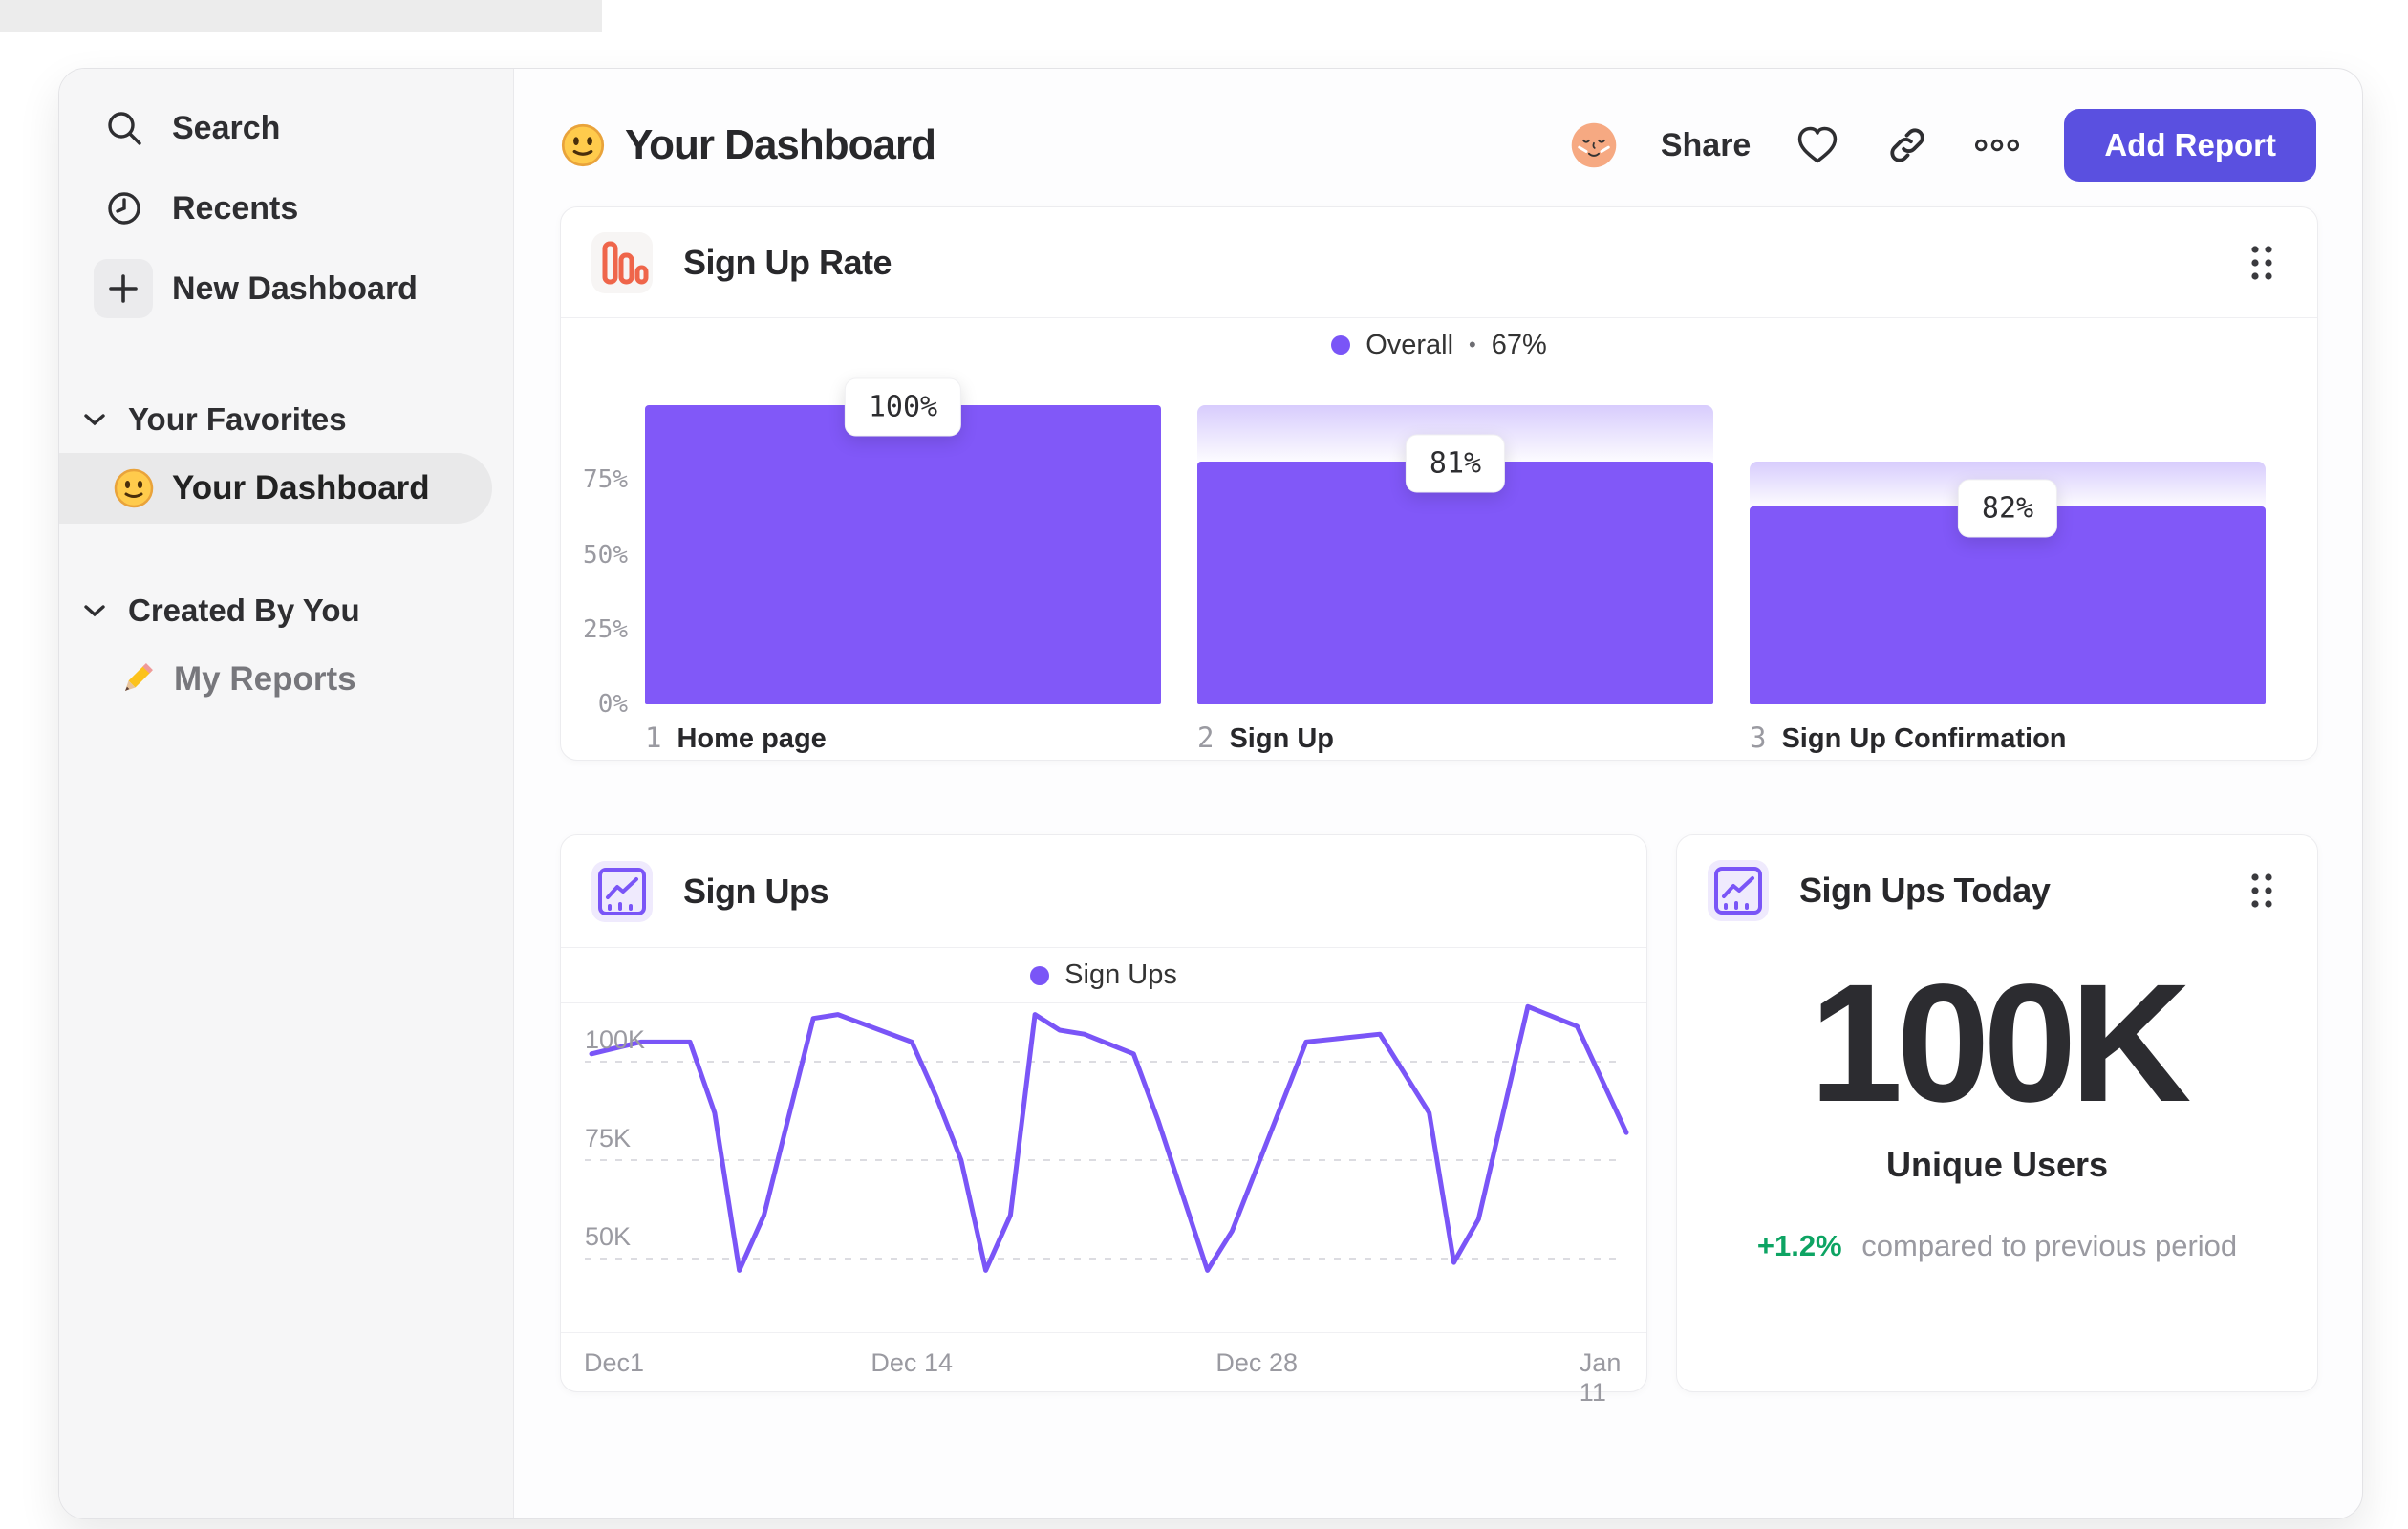  I want to click on line-xtick-label: Dec 14, so click(912, 1362).